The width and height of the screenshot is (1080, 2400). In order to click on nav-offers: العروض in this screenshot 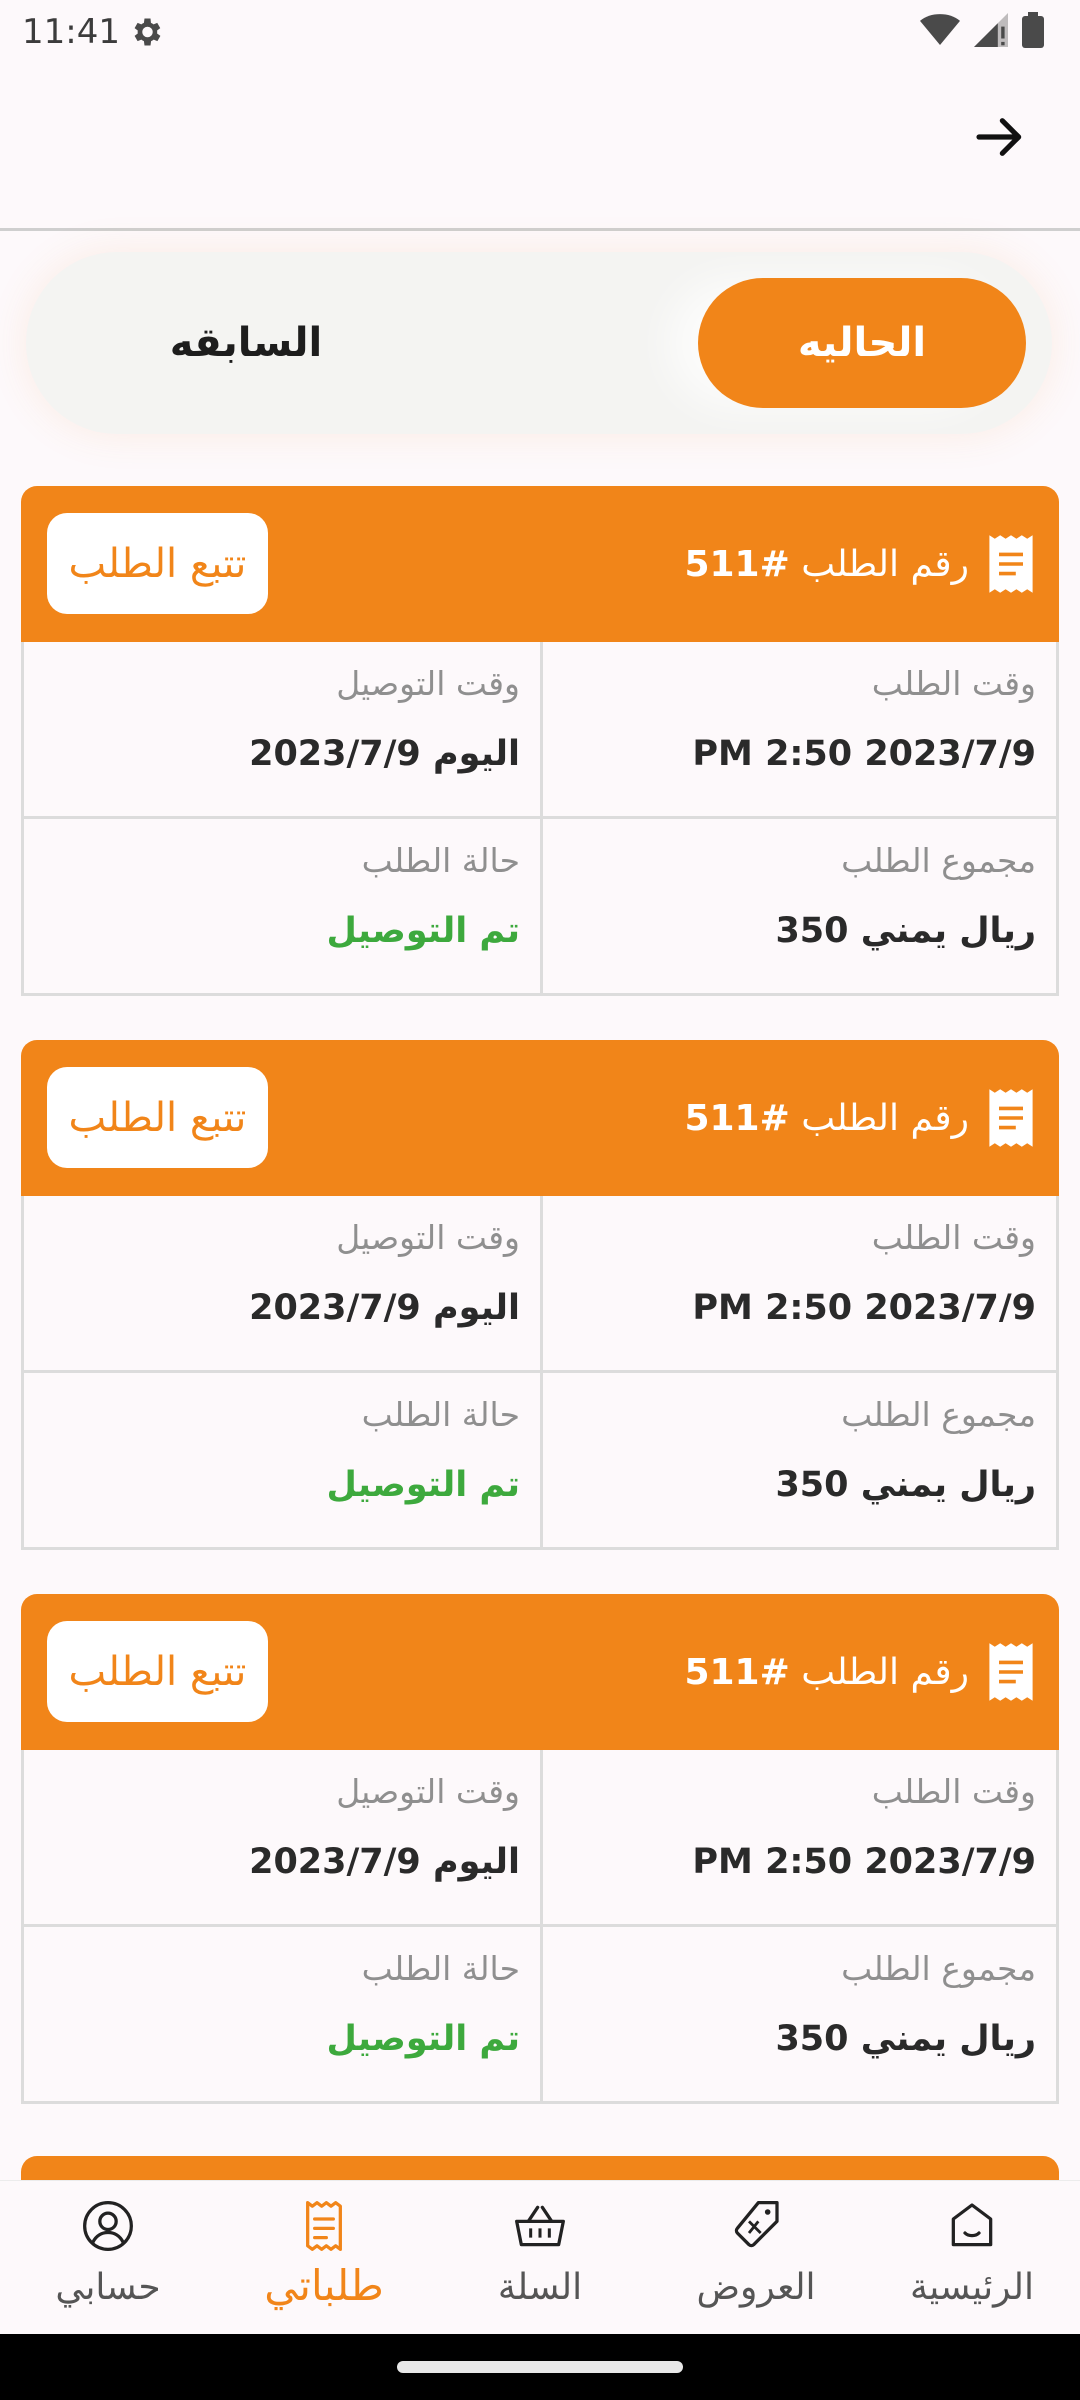, I will do `click(756, 2258)`.